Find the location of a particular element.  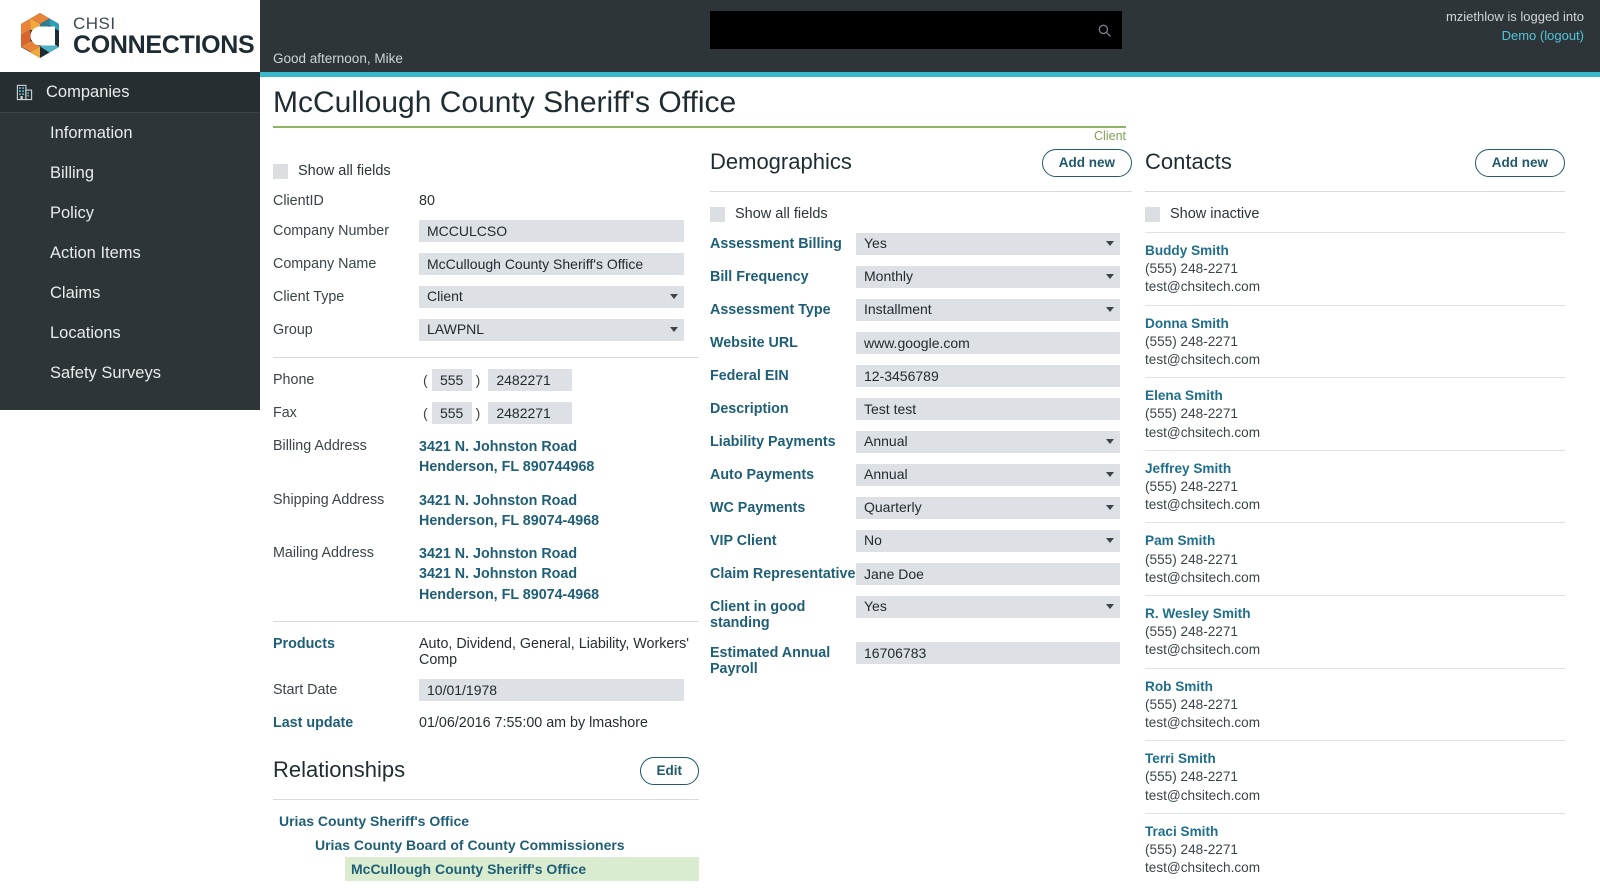

contacts-add-new-button: Add new is located at coordinates (1519, 163).